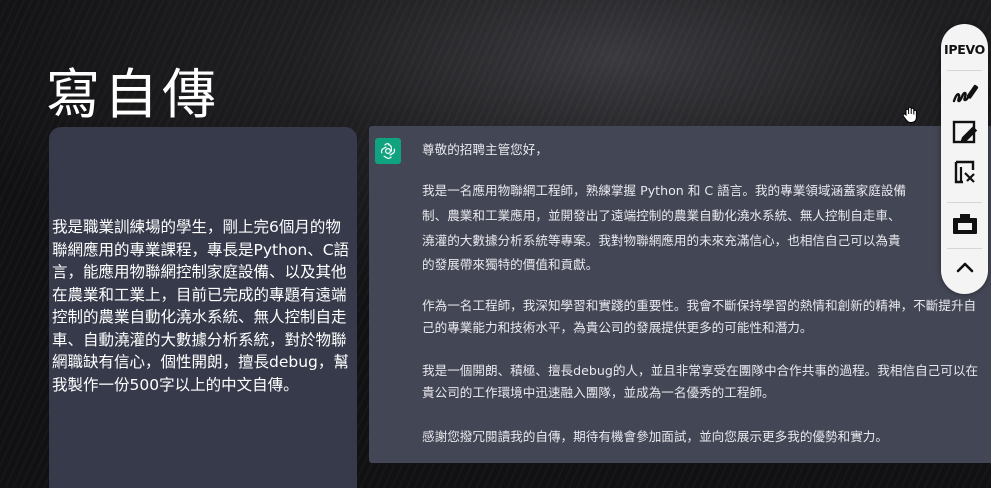 The image size is (991, 488). Describe the element at coordinates (510, 264) in the screenshot. I see `response-para1-line4: 的發展帶來獨特的價值和貢獻。` at that location.